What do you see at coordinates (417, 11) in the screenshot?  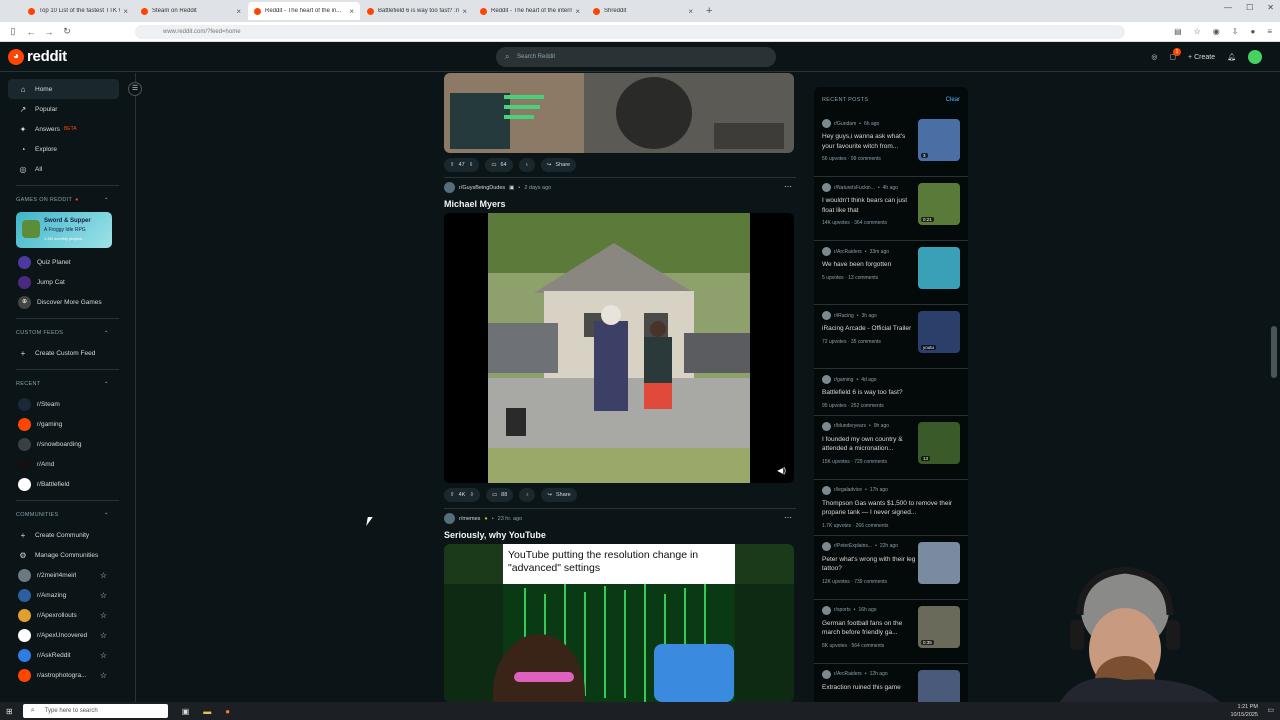 I see `browser-tab: Battlefield 6 is way too fast? :r/... ×` at bounding box center [417, 11].